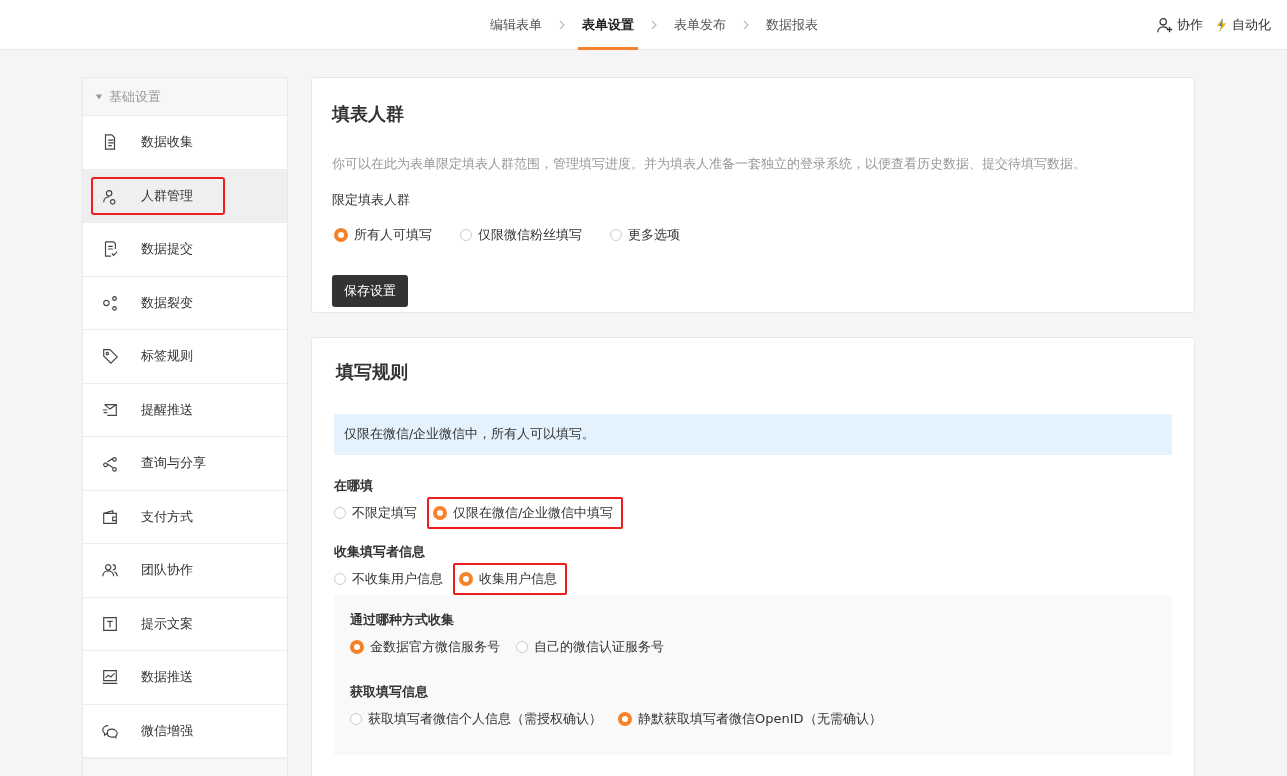 The image size is (1287, 776). What do you see at coordinates (135, 96) in the screenshot?
I see `section-title: 基础设置` at bounding box center [135, 96].